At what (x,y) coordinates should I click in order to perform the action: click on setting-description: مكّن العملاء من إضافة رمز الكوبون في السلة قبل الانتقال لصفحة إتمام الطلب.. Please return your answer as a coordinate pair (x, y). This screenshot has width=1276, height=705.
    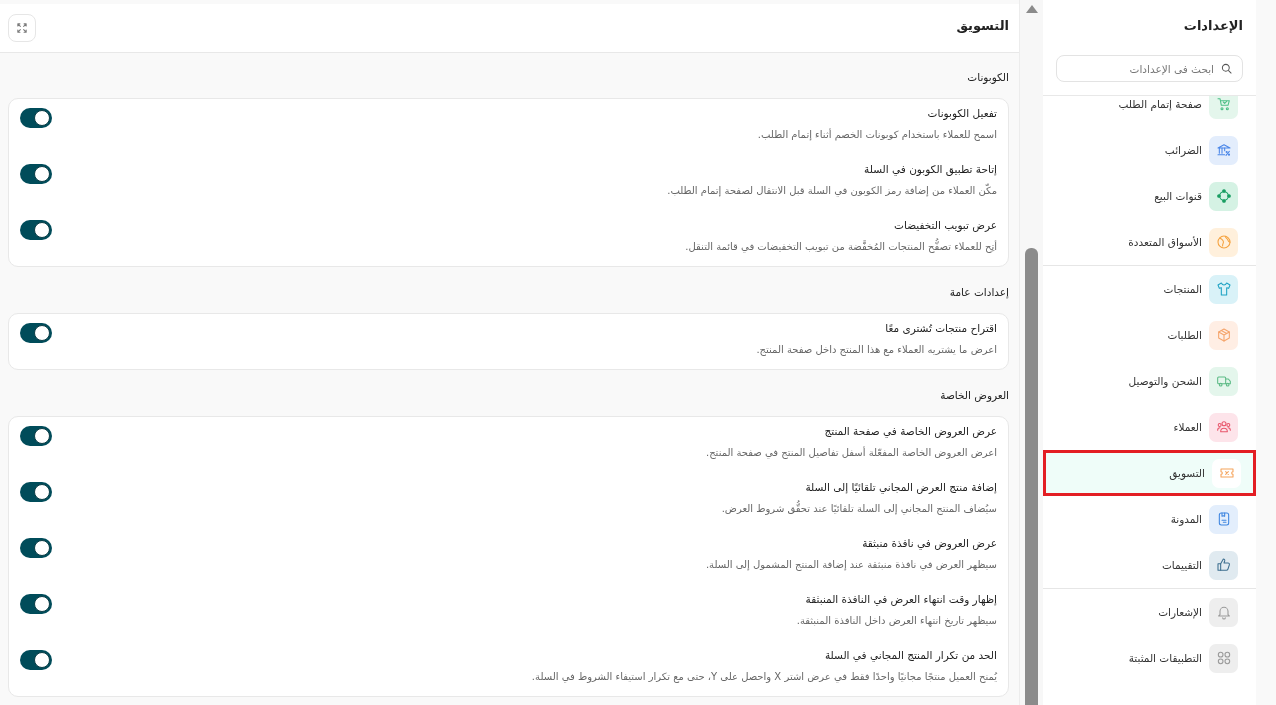
    Looking at the image, I should click on (832, 190).